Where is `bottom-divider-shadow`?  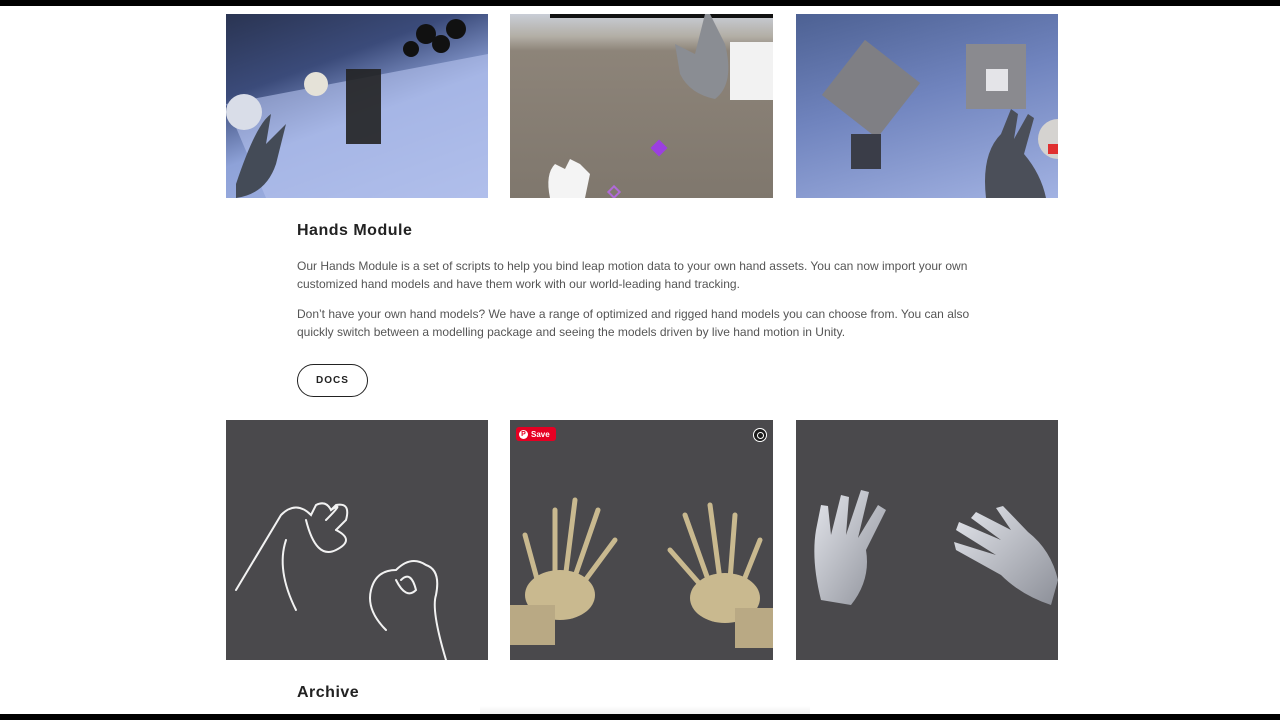 bottom-divider-shadow is located at coordinates (645, 710).